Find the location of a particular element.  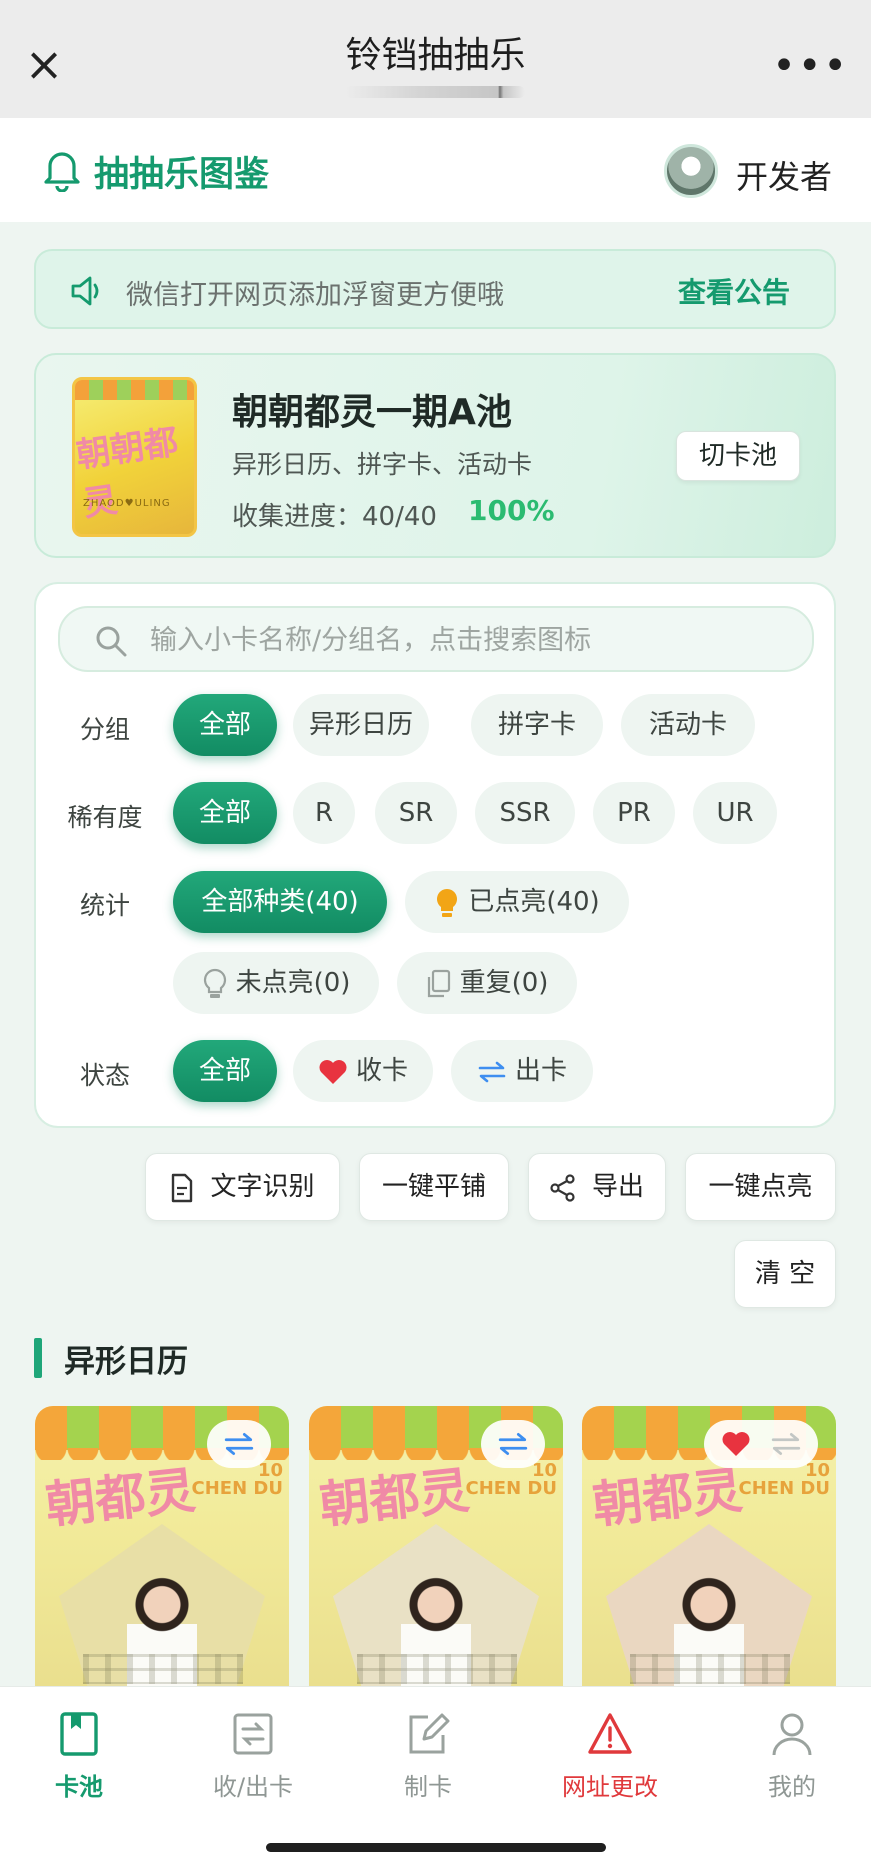

rarity-label: 稀有度 is located at coordinates (105, 817).